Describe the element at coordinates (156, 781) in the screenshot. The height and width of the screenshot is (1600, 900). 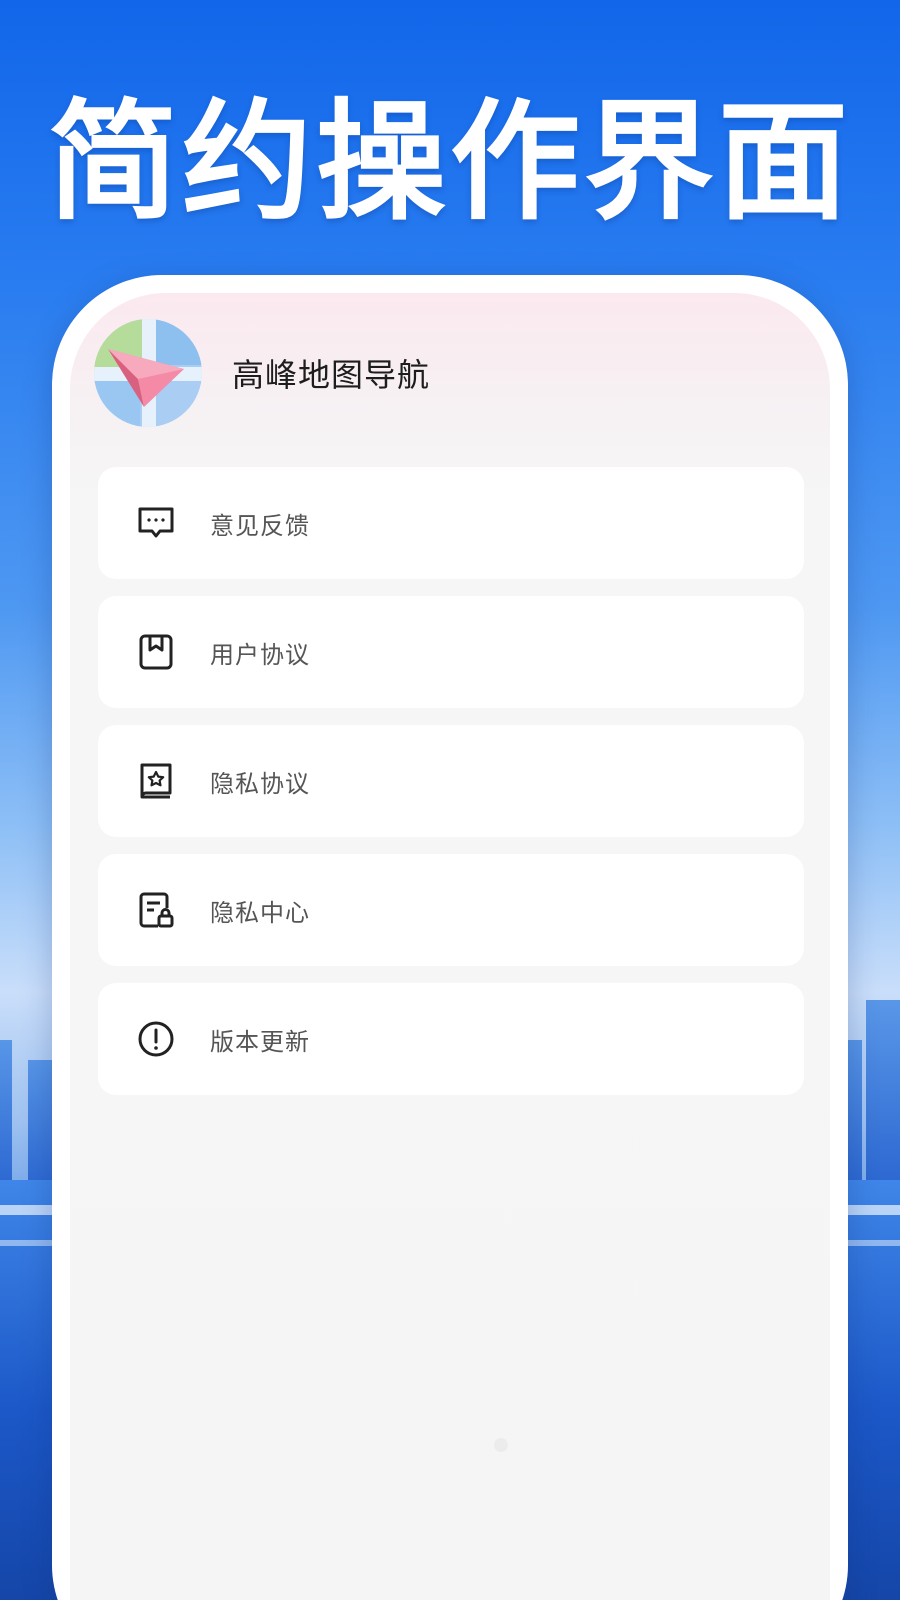
I see `star-book-icon` at that location.